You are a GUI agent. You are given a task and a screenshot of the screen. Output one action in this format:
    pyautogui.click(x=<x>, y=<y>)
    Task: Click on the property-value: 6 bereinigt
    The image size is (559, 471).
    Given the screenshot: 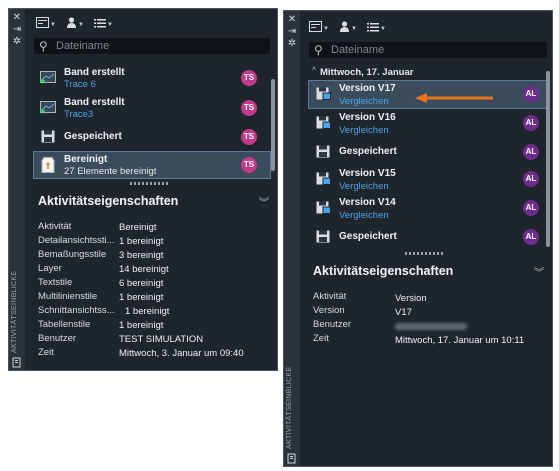 What is the action you would take?
    pyautogui.click(x=141, y=283)
    